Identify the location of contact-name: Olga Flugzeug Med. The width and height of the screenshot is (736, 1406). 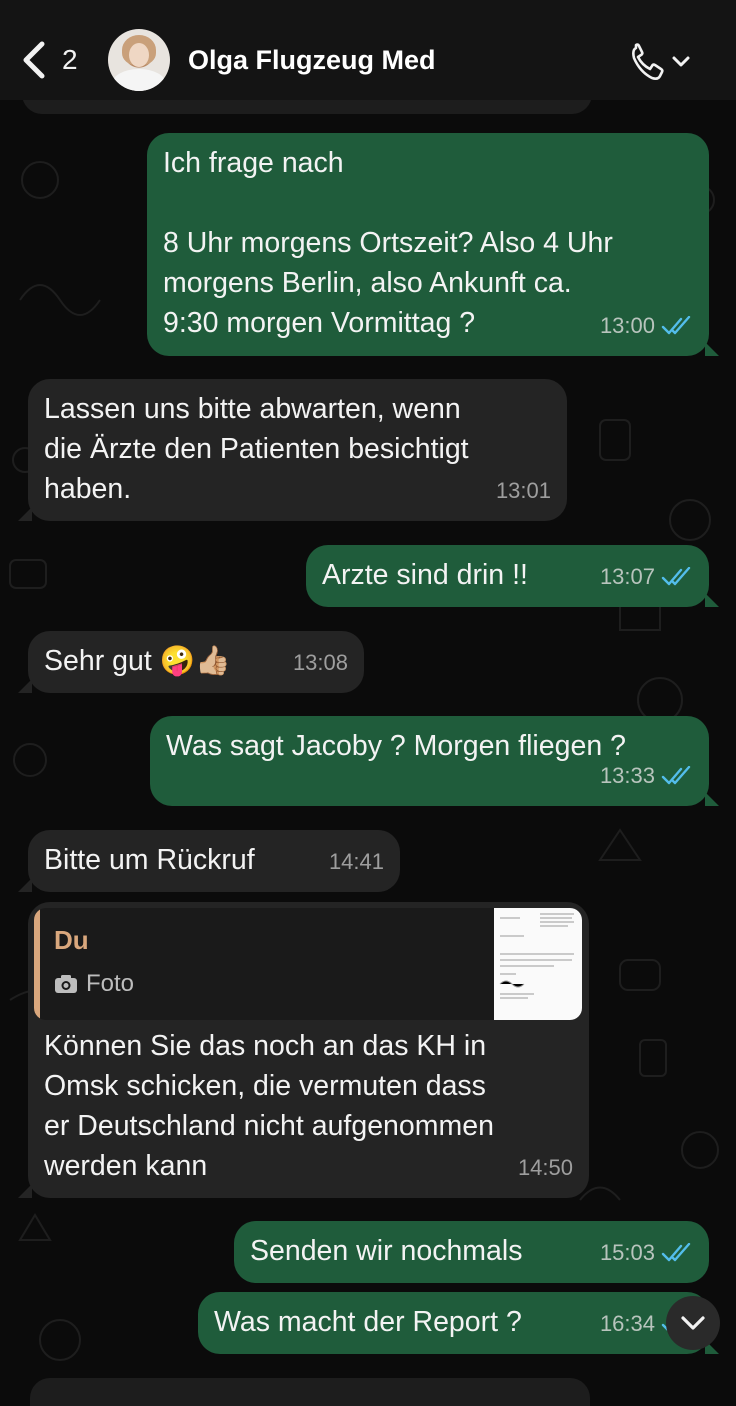
(312, 60).